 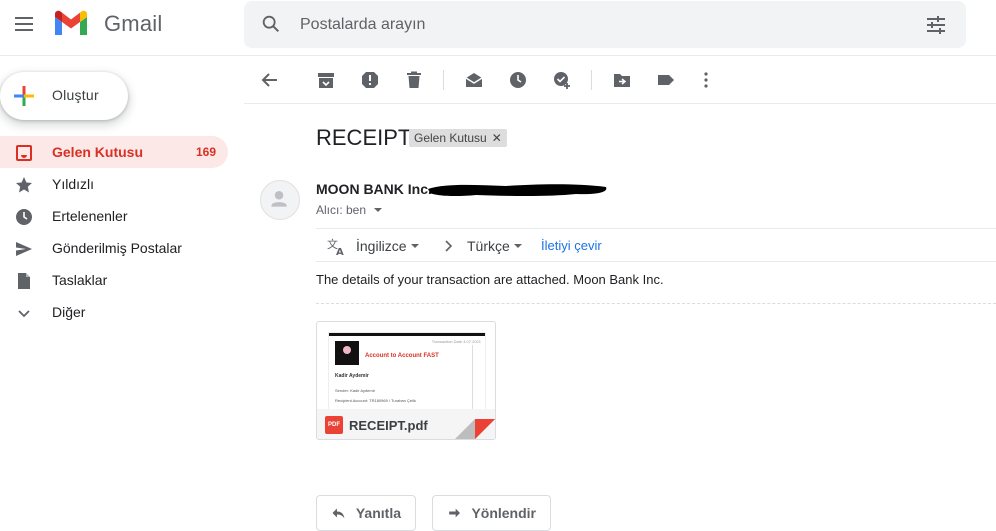 I want to click on forward-label: Yönlendir, so click(x=503, y=513).